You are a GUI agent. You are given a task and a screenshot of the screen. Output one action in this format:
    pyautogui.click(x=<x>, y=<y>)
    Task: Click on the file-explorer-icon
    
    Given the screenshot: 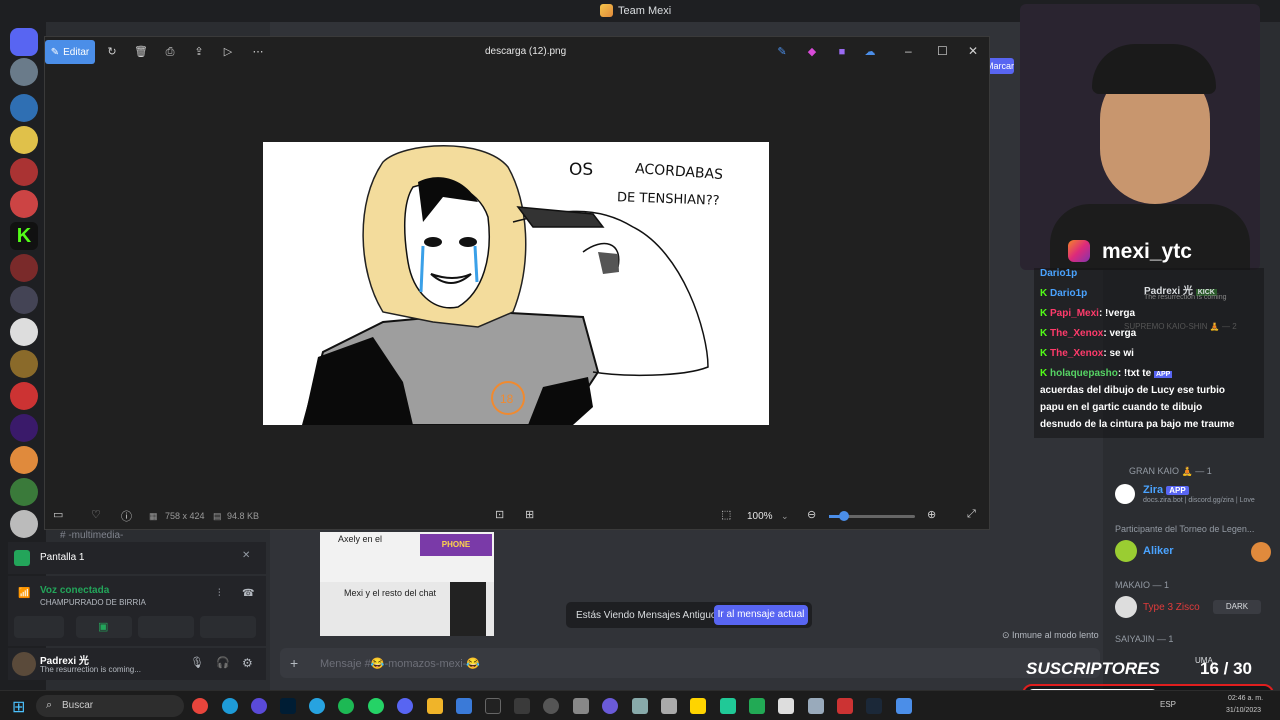 What is the action you would take?
    pyautogui.click(x=435, y=706)
    